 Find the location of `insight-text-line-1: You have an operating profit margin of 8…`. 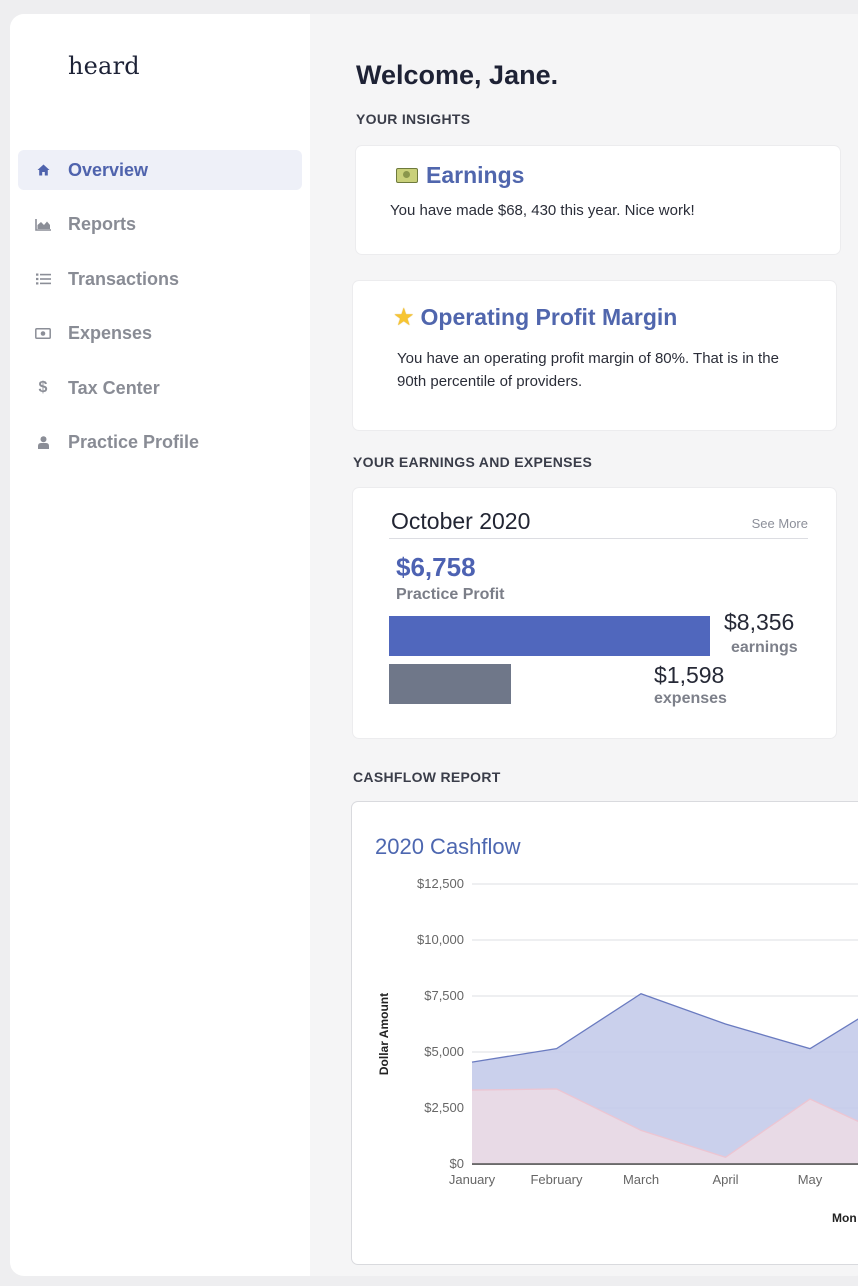

insight-text-line-1: You have an operating profit margin of 8… is located at coordinates (588, 358).